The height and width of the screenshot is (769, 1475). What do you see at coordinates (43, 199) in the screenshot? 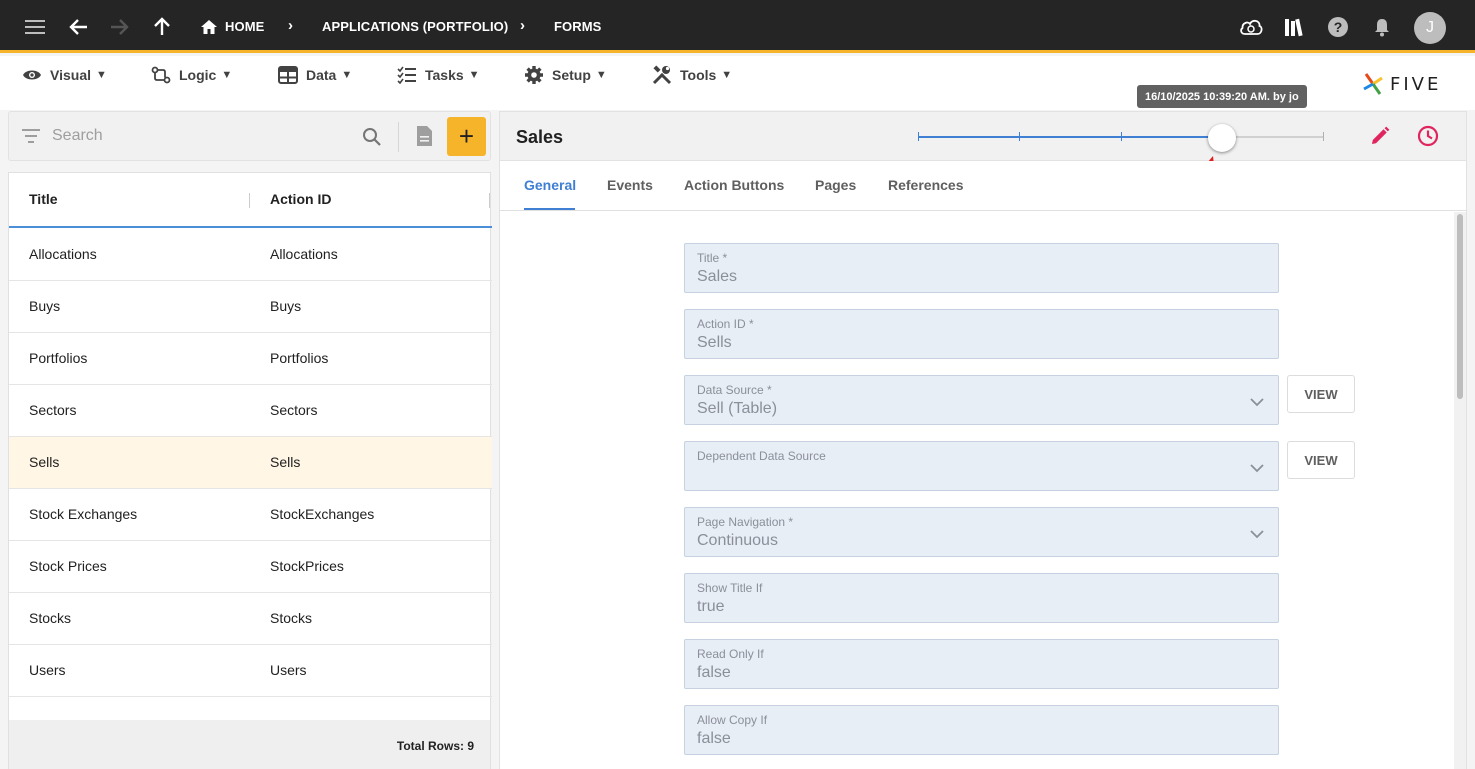
I see `column-header-title: Title` at bounding box center [43, 199].